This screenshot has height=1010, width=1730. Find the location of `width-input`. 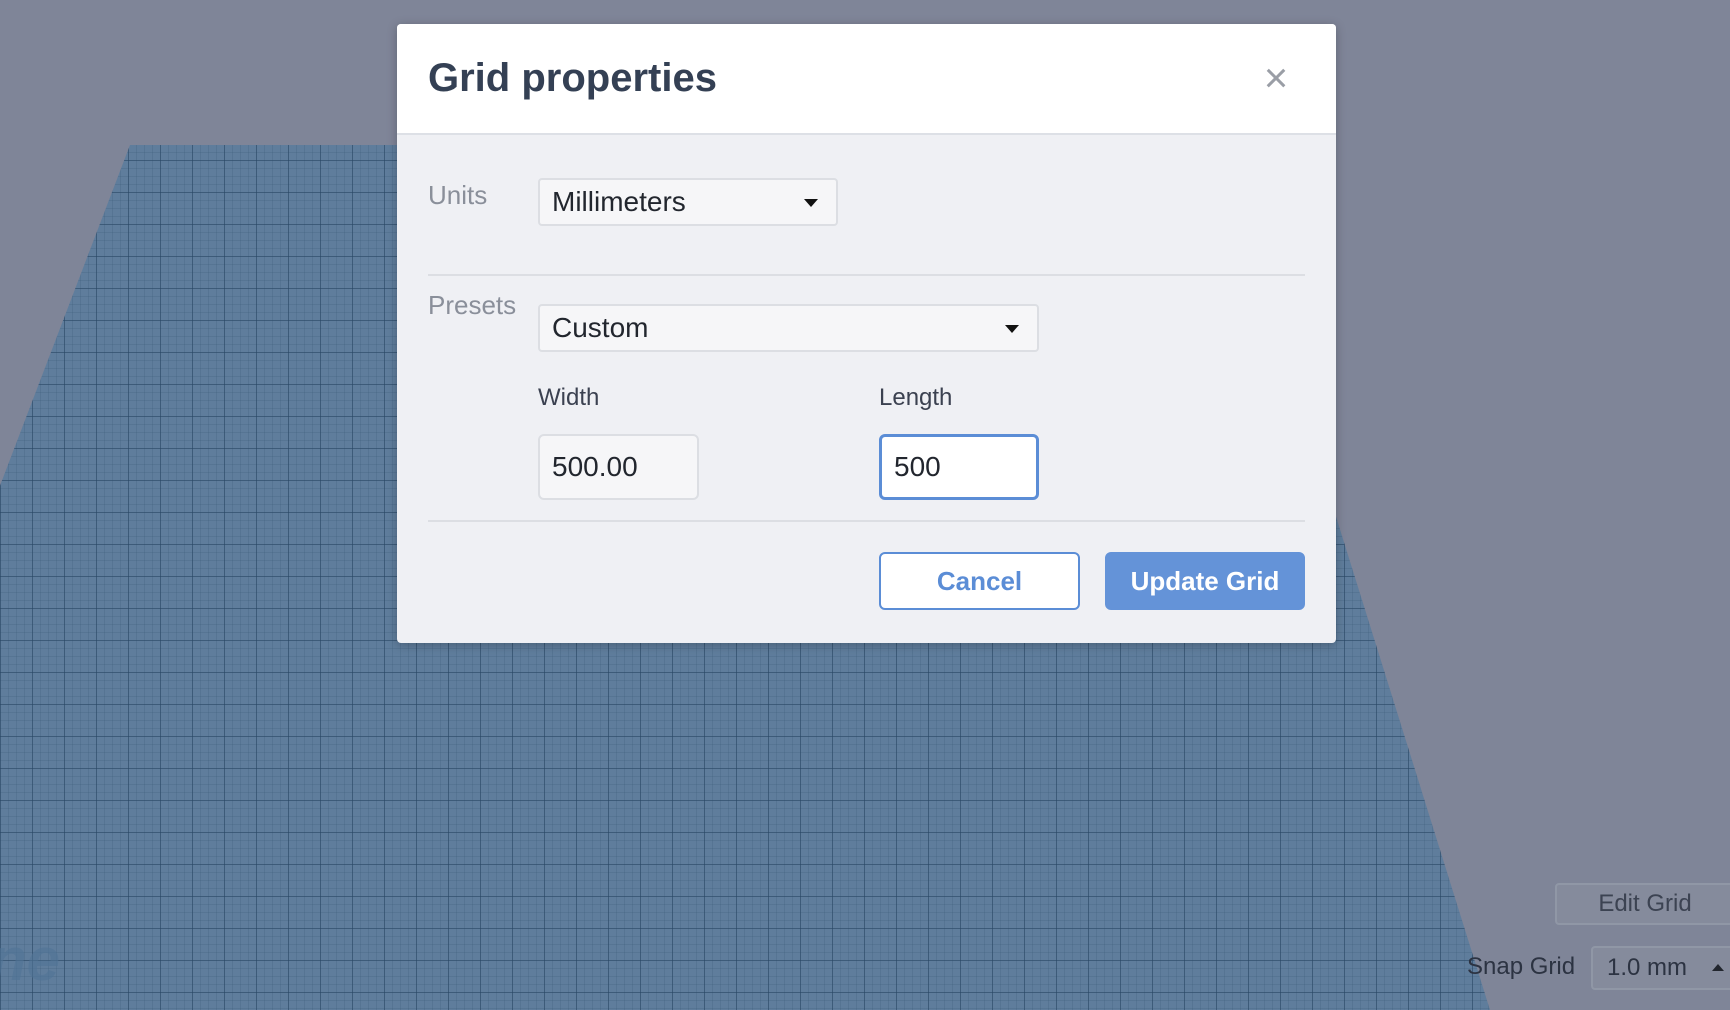

width-input is located at coordinates (618, 467).